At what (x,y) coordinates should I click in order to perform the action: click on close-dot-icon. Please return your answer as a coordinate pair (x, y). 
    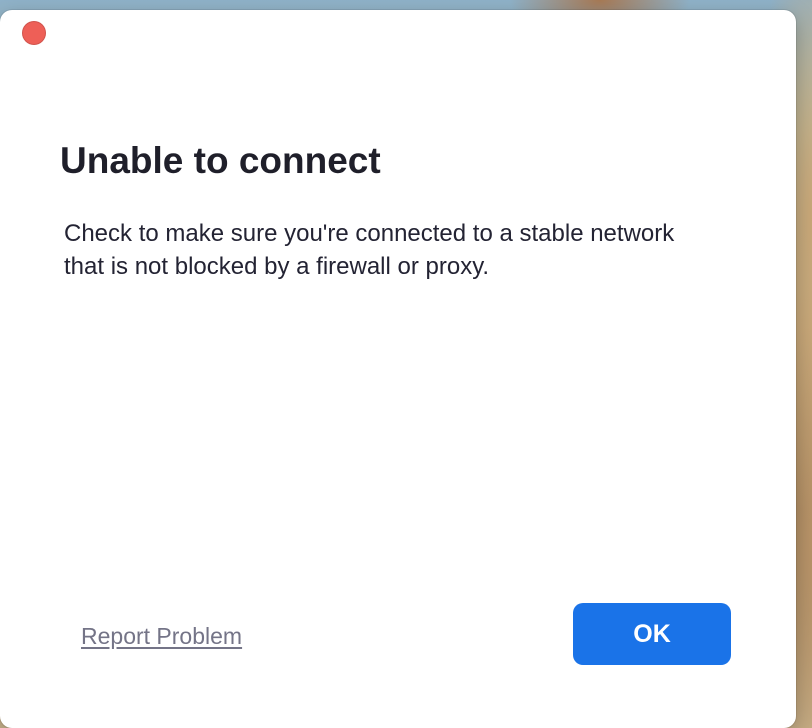
    Looking at the image, I should click on (34, 33).